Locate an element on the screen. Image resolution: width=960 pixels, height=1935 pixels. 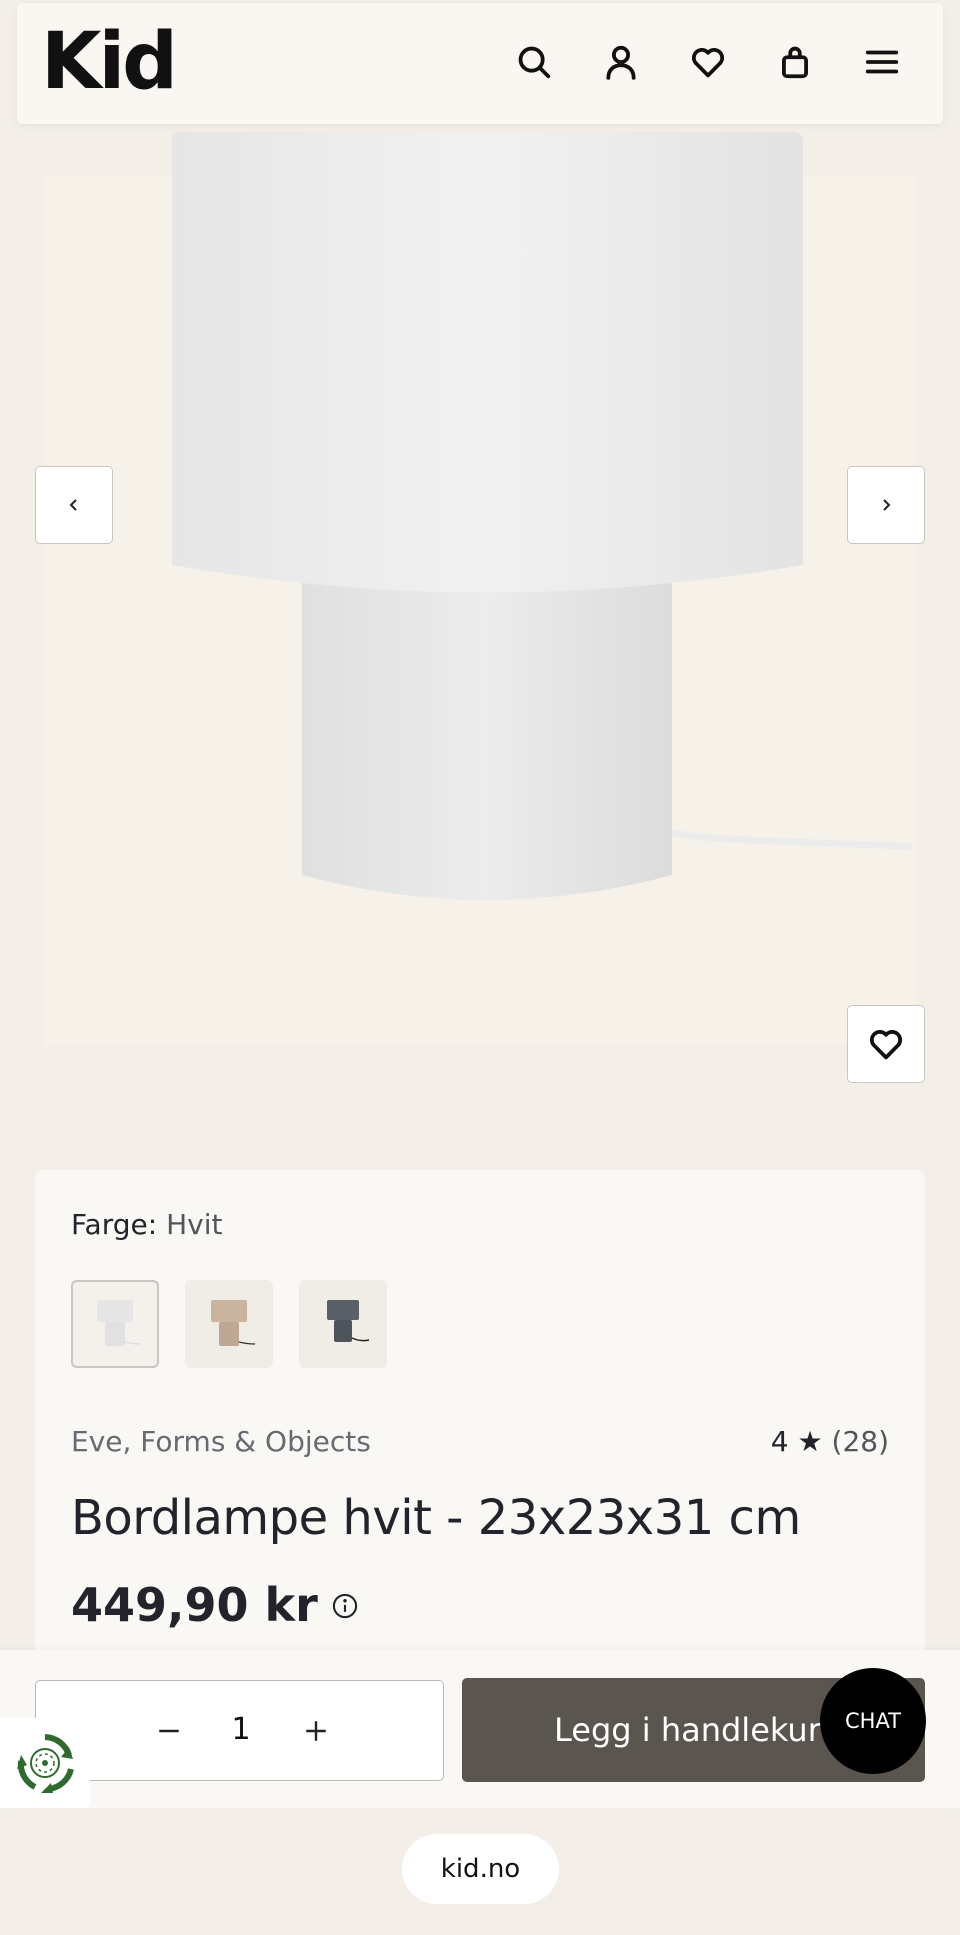
quantity-increase-button is located at coordinates (316, 1731).